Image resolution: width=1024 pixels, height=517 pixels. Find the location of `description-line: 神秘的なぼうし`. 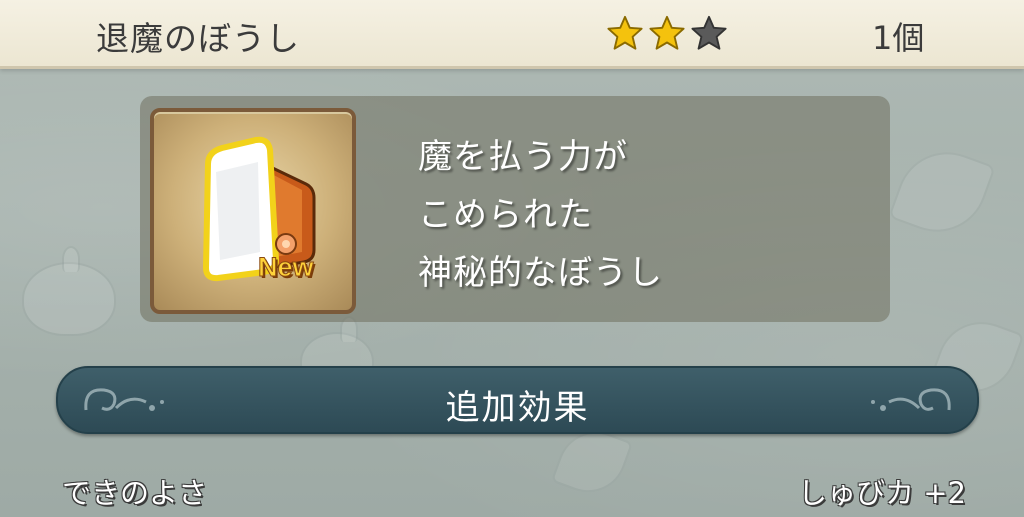

description-line: 神秘的なぼうし is located at coordinates (540, 273).